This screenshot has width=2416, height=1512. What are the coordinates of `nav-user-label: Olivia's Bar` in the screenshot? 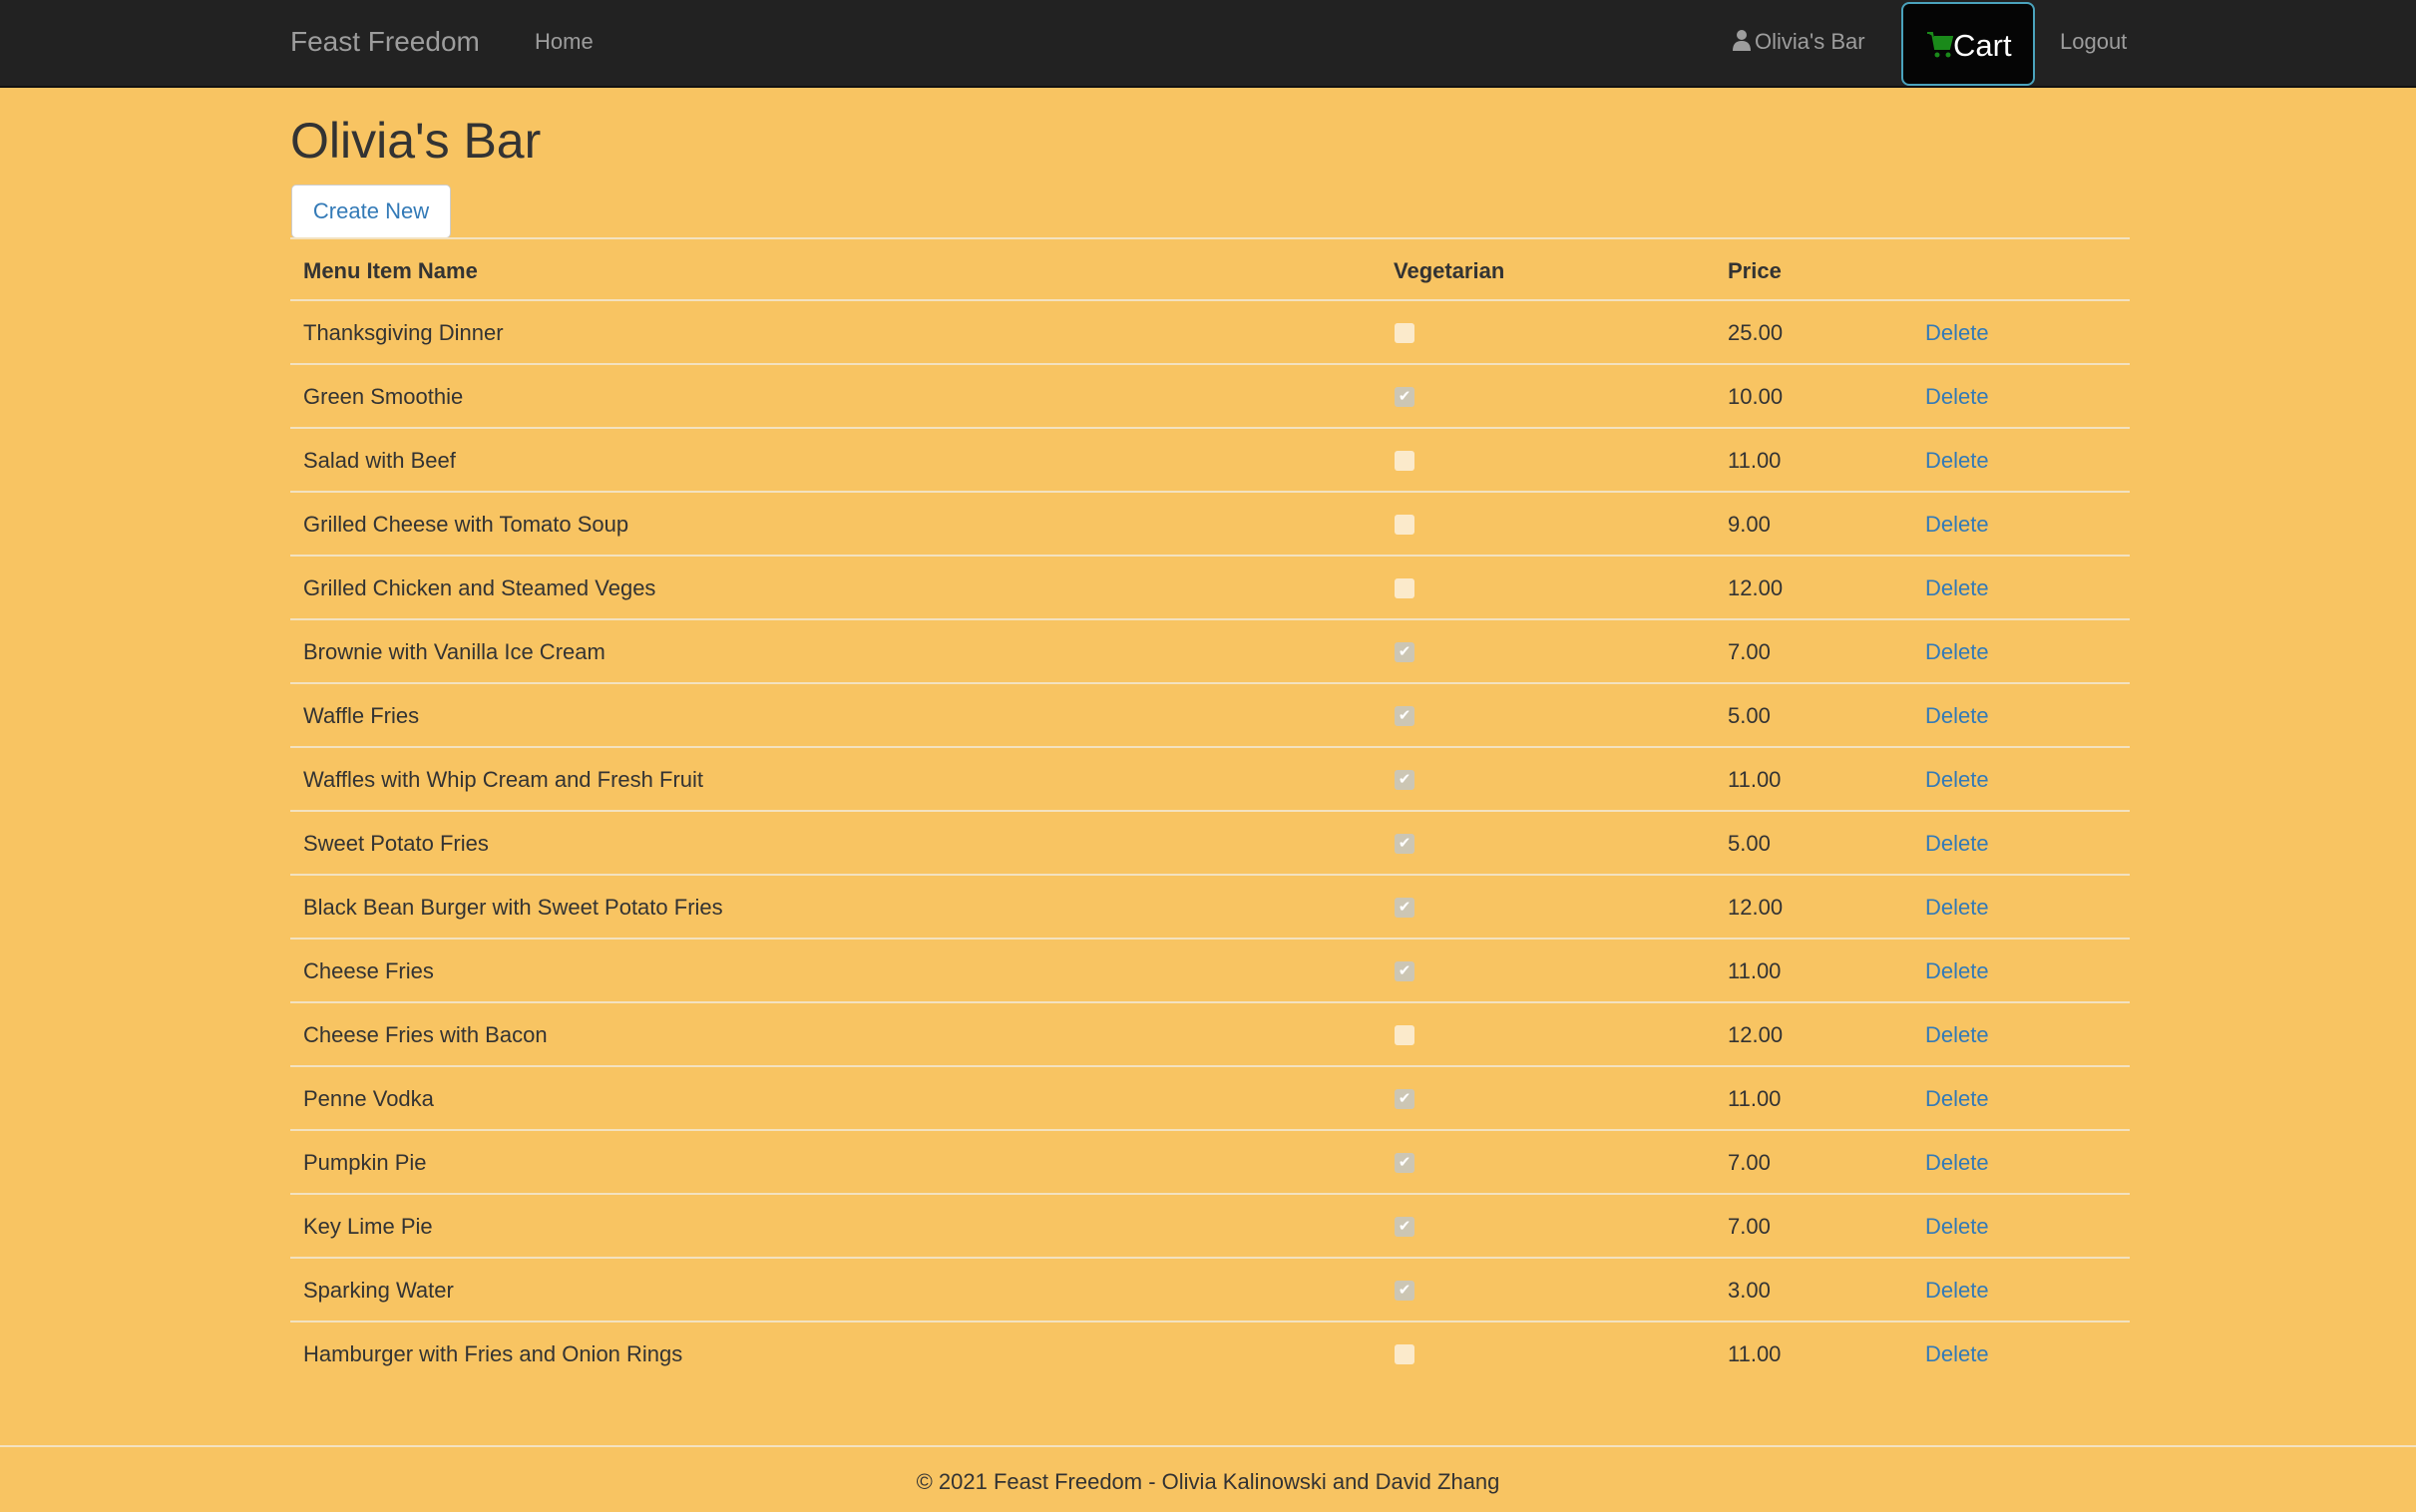 It's located at (1810, 41).